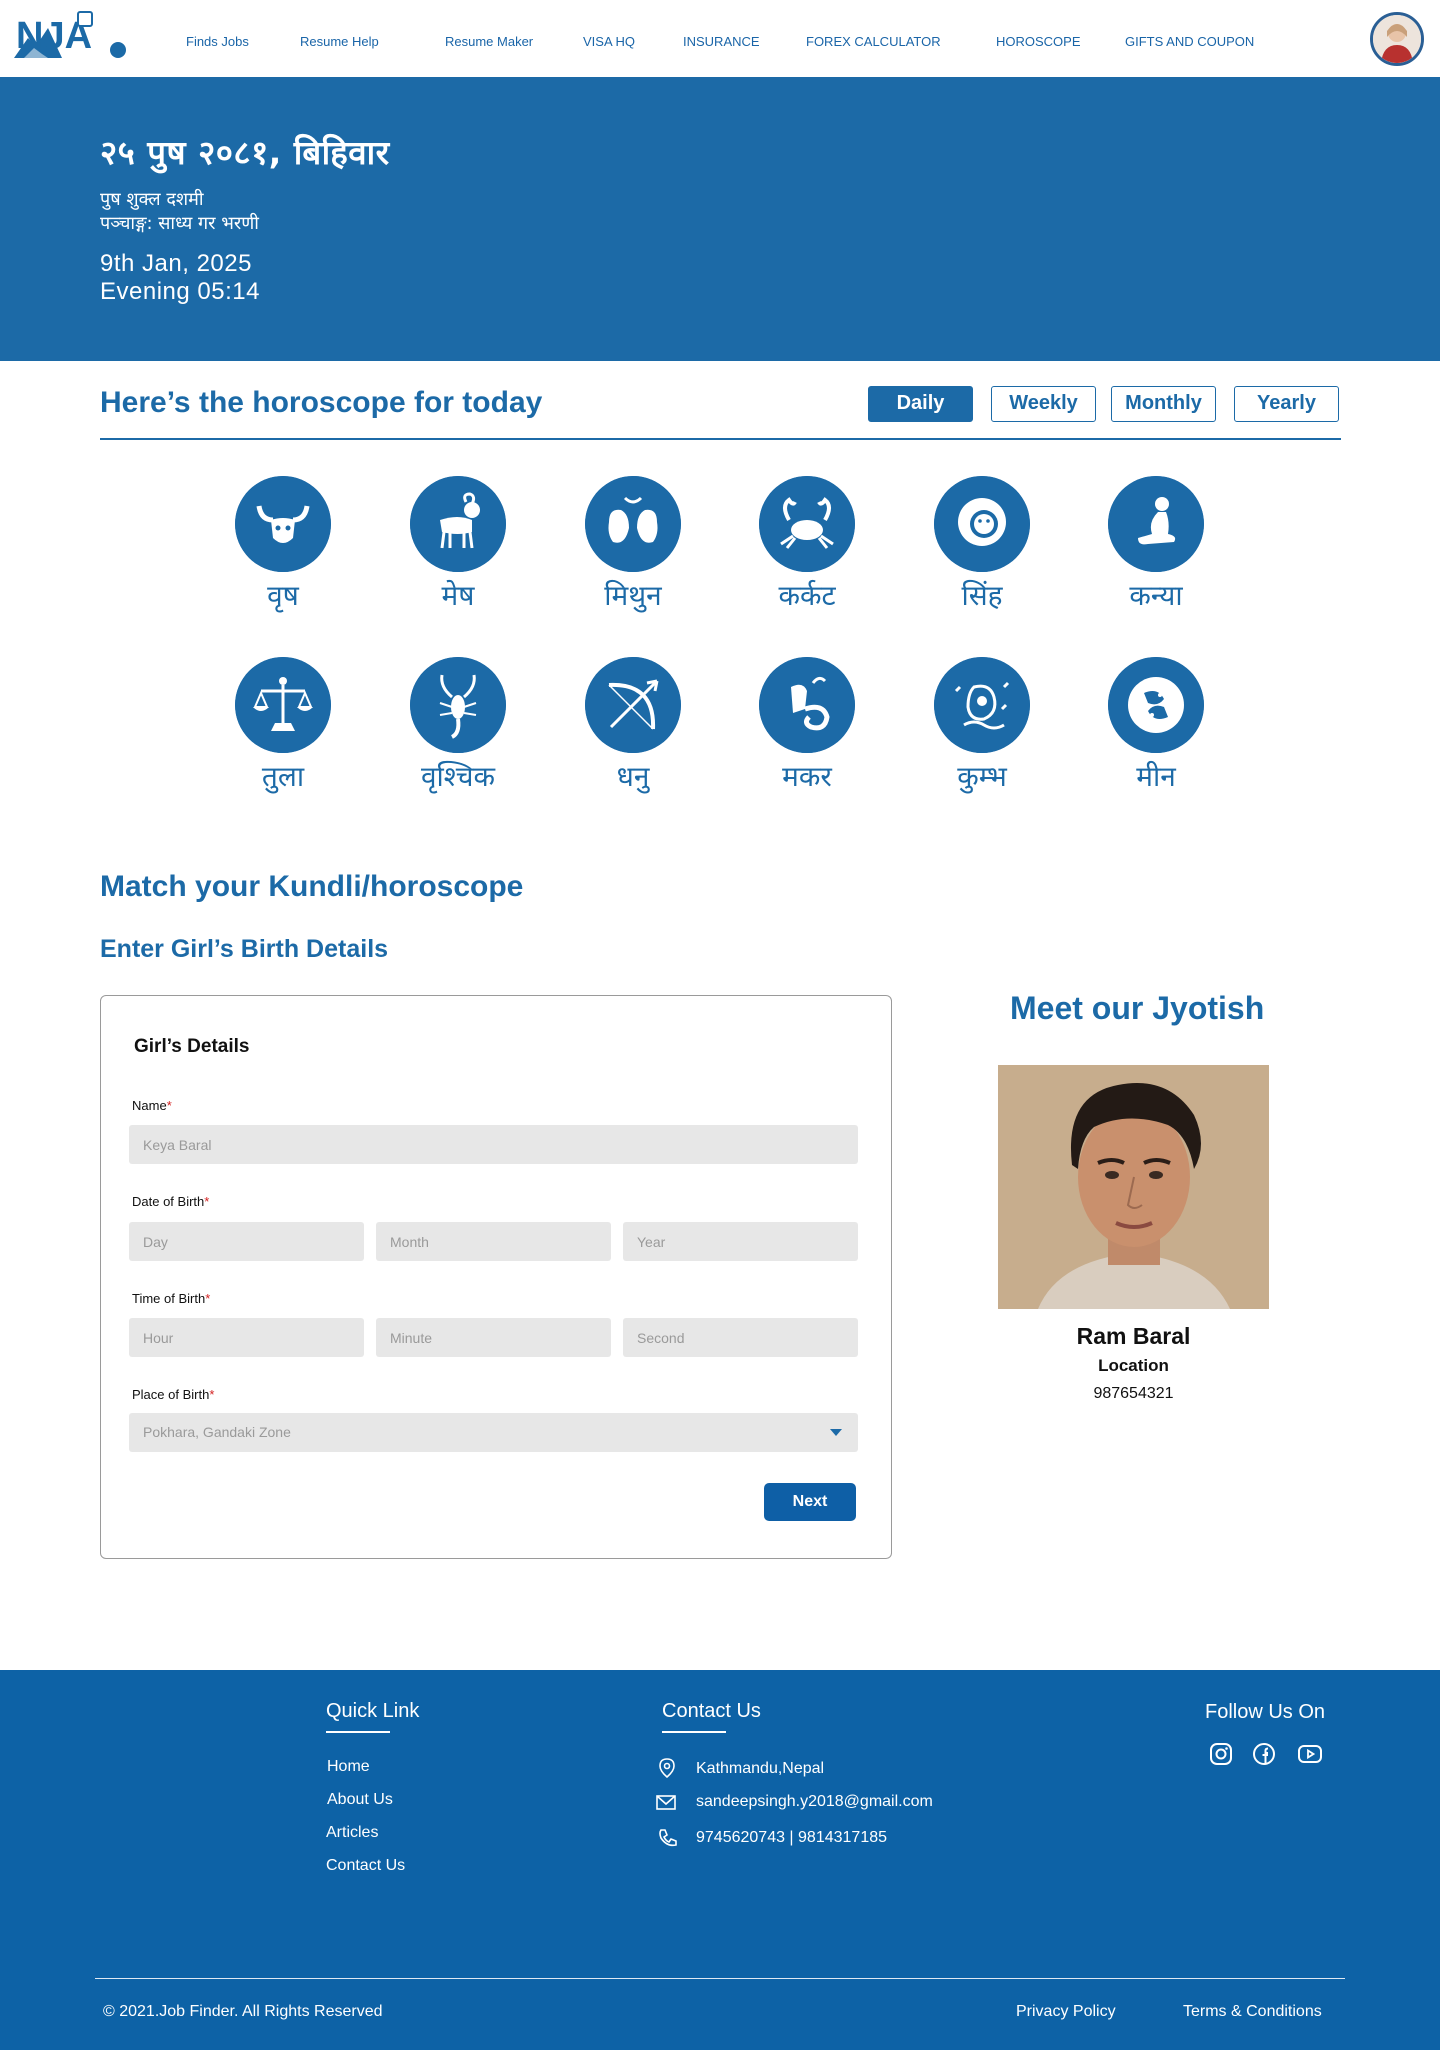 The width and height of the screenshot is (1440, 2050). Describe the element at coordinates (339, 41) in the screenshot. I see `nav-resume-help: Resume Help` at that location.